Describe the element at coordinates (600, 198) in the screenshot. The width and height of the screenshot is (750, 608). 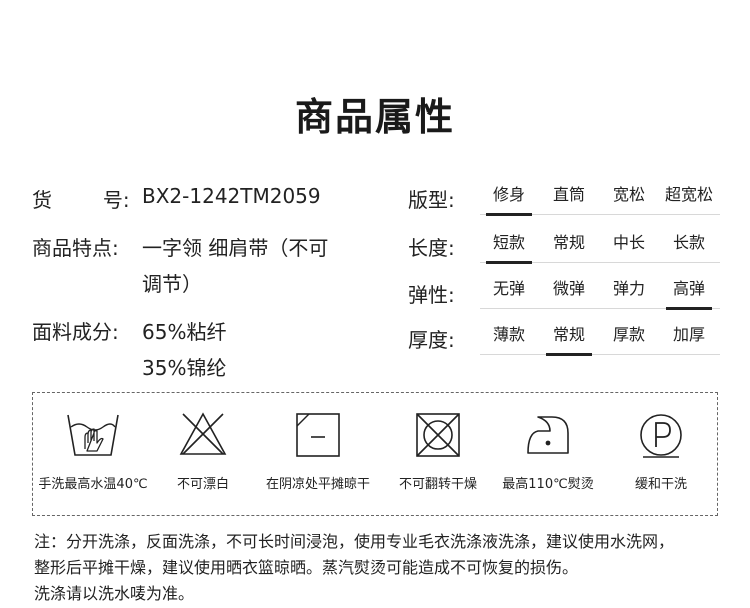
I see `fit-options: 修身 直筒 宽松 超宽松` at that location.